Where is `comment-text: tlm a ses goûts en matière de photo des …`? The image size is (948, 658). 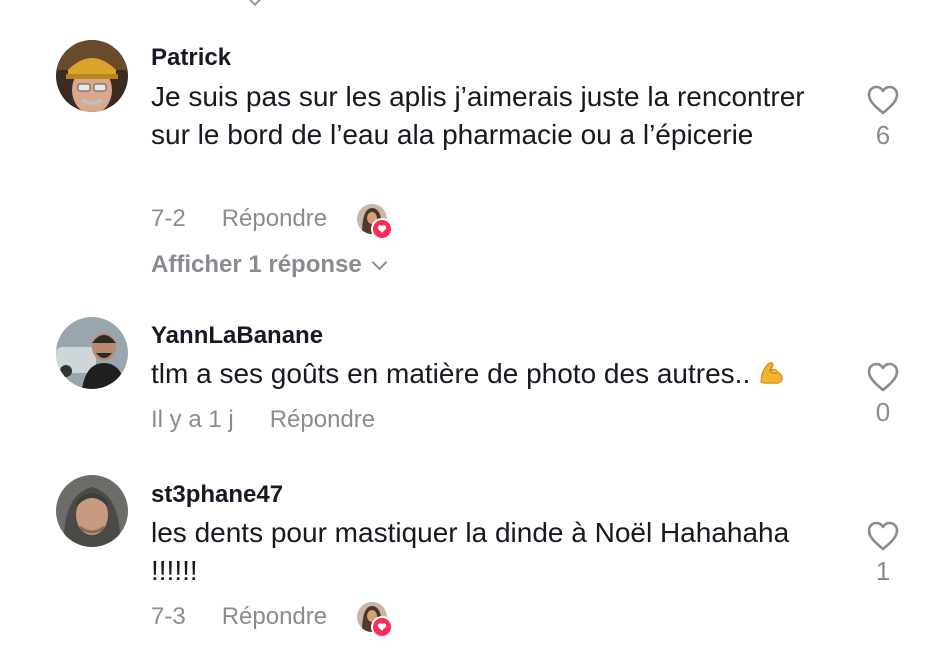
comment-text: tlm a ses goûts en matière de photo des … is located at coordinates (496, 375).